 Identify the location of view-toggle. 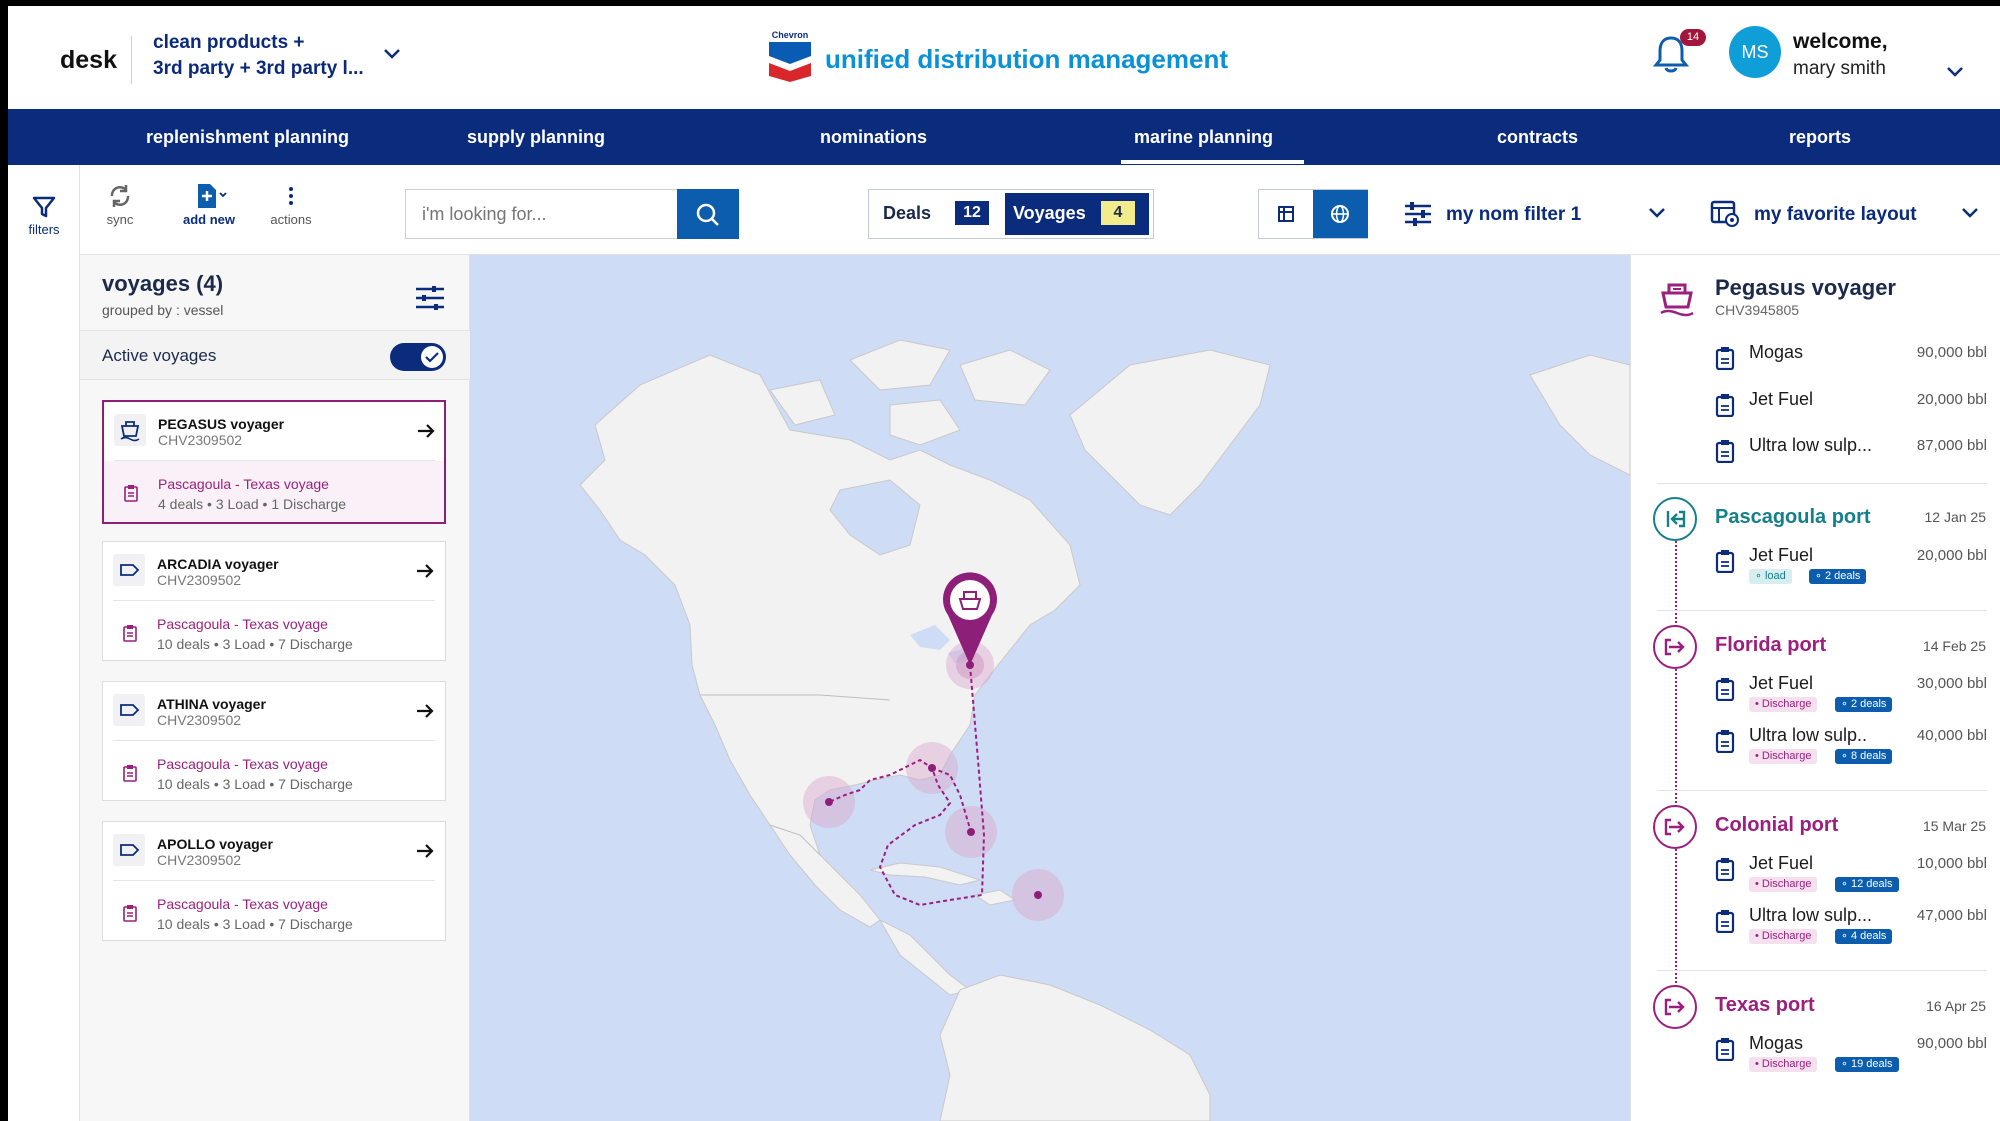
(1313, 214).